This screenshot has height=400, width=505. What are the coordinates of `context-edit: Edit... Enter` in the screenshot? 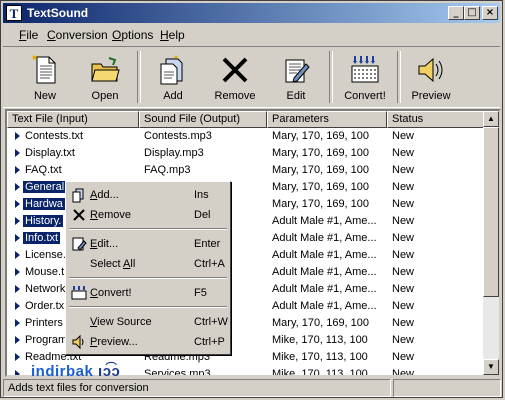 It's located at (148, 244).